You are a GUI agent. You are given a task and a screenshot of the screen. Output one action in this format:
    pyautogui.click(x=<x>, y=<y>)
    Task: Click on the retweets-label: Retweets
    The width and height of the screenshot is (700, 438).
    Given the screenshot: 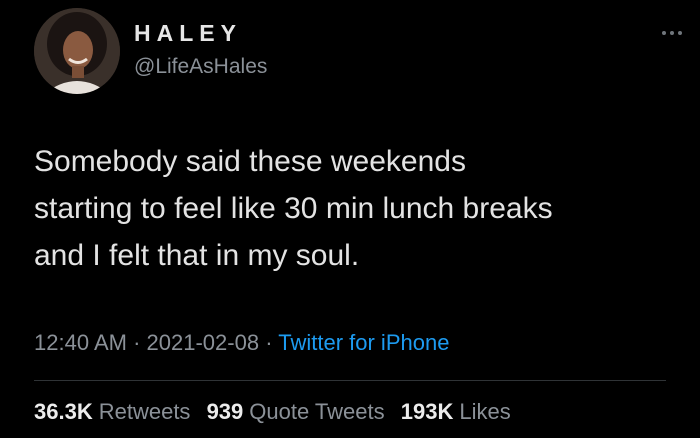 What is the action you would take?
    pyautogui.click(x=144, y=411)
    